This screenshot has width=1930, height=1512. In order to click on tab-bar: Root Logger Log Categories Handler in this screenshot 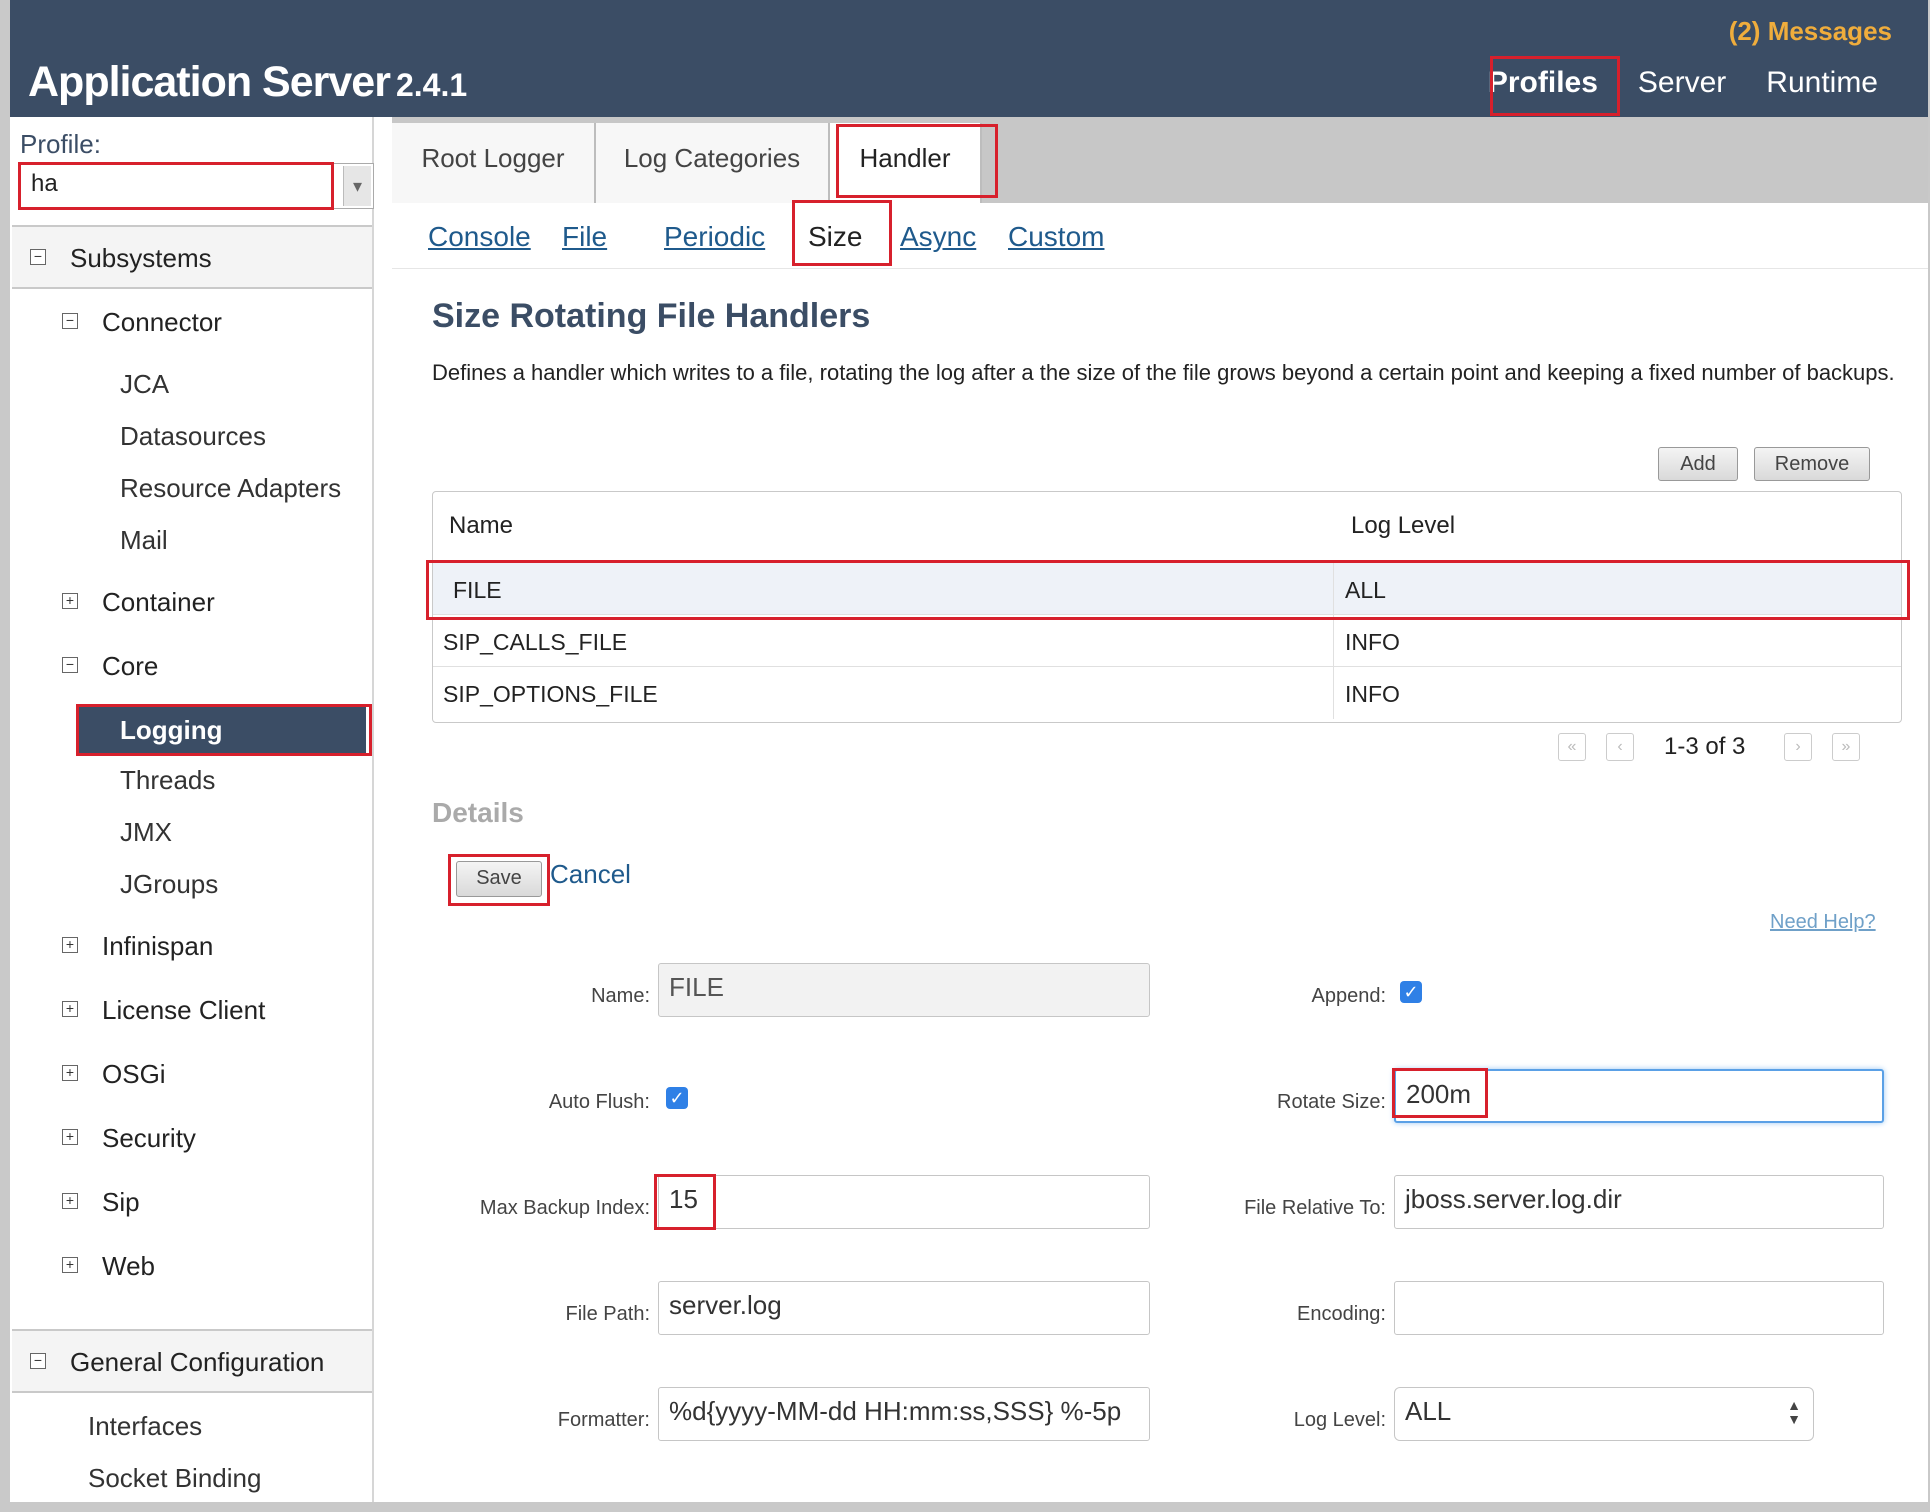, I will do `click(1160, 160)`.